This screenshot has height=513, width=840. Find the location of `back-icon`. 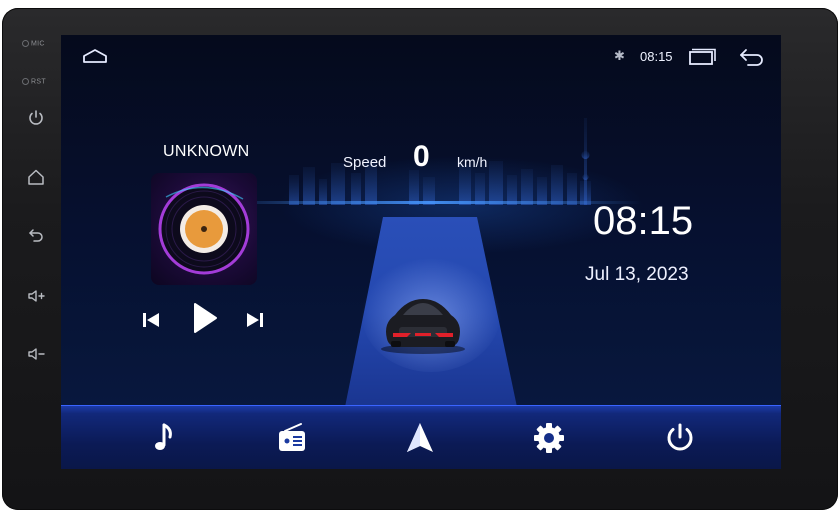

back-icon is located at coordinates (36, 235).